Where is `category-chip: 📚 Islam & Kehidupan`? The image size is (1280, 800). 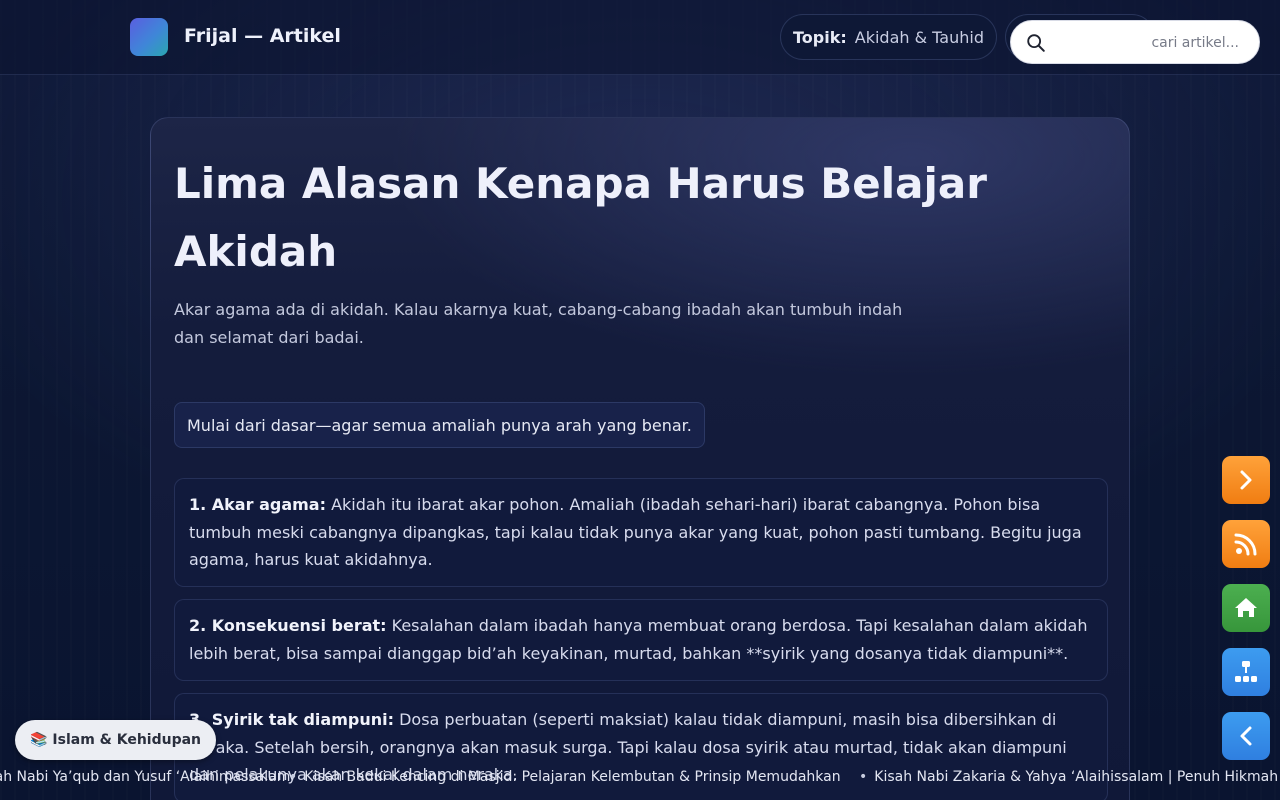
category-chip: 📚 Islam & Kehidupan is located at coordinates (115, 740).